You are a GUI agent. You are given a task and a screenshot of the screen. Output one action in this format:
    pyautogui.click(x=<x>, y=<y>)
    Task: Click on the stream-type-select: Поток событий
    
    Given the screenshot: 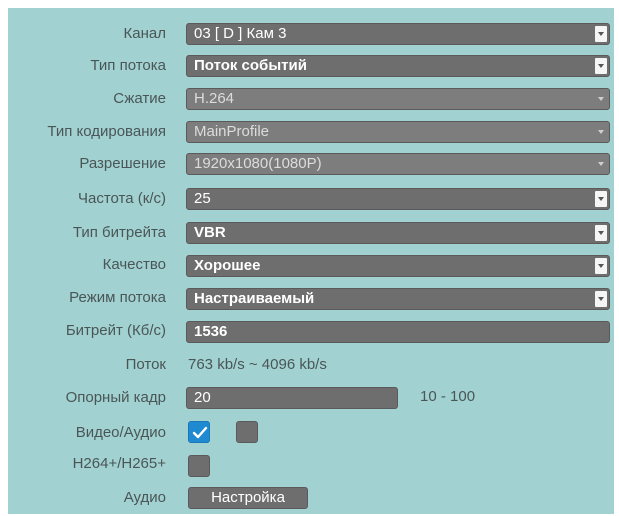 What is the action you would take?
    pyautogui.click(x=398, y=66)
    